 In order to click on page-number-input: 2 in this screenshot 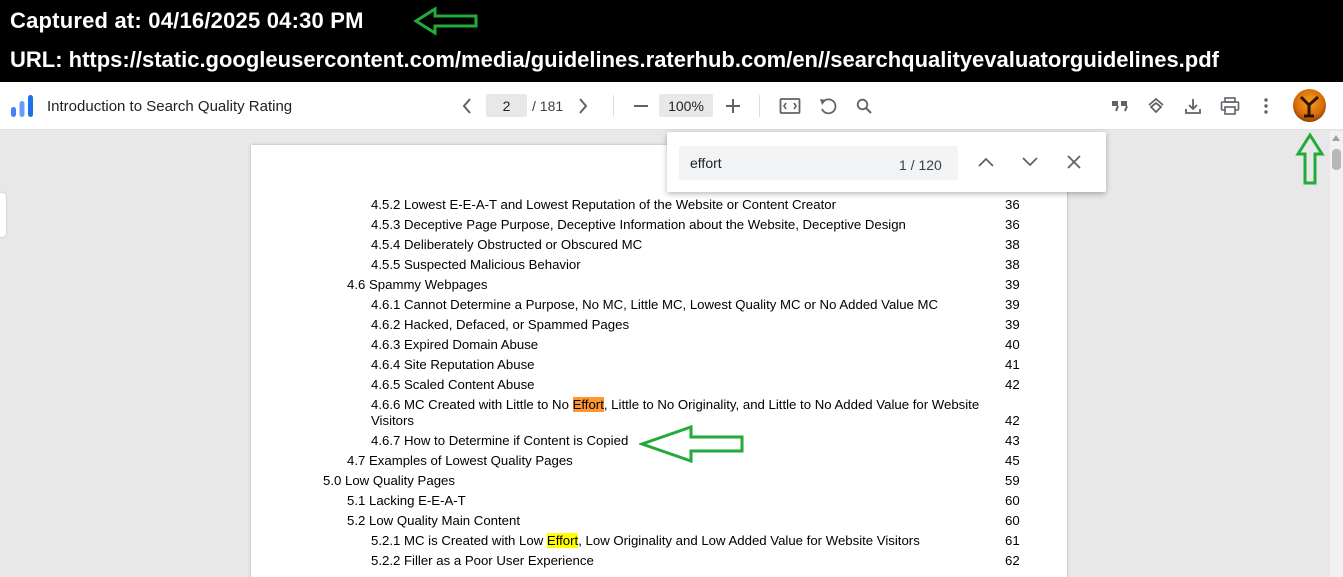, I will do `click(506, 105)`.